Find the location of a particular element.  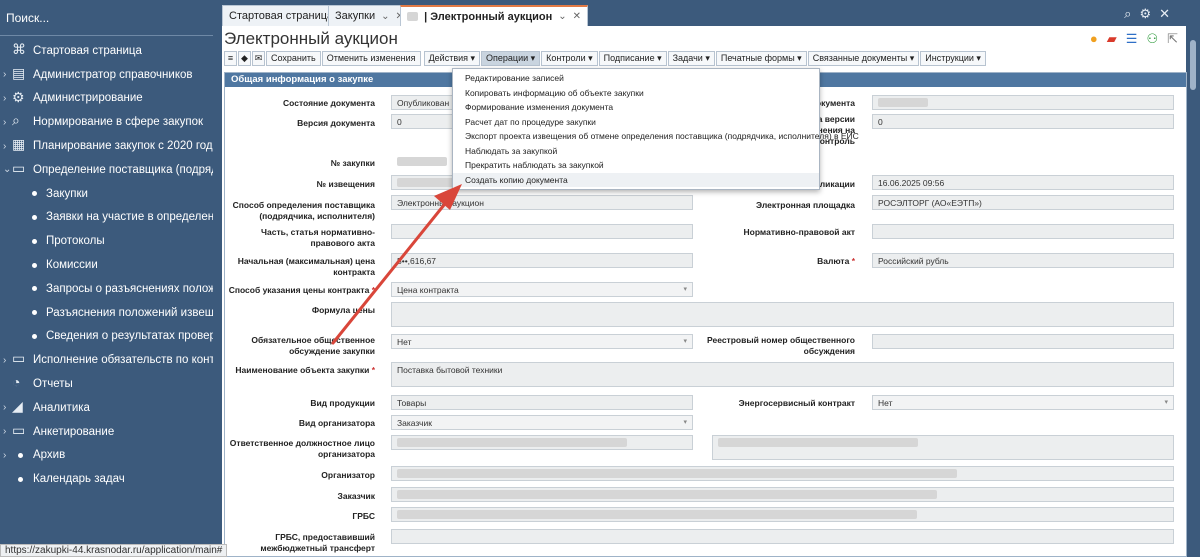

page-title: Электронный аукцион is located at coordinates (311, 38).